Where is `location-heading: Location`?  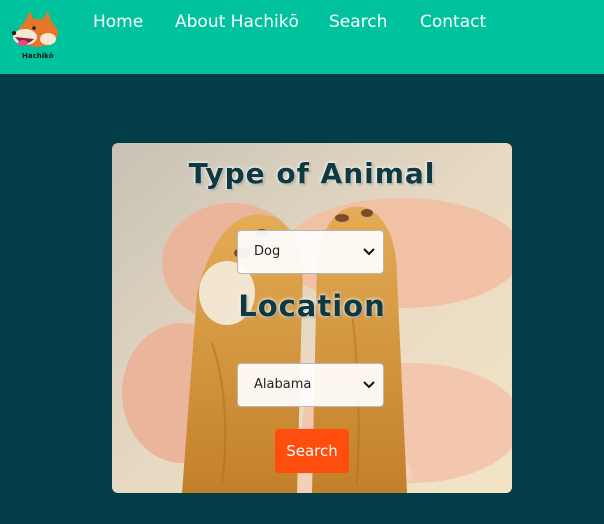
location-heading: Location is located at coordinates (312, 306).